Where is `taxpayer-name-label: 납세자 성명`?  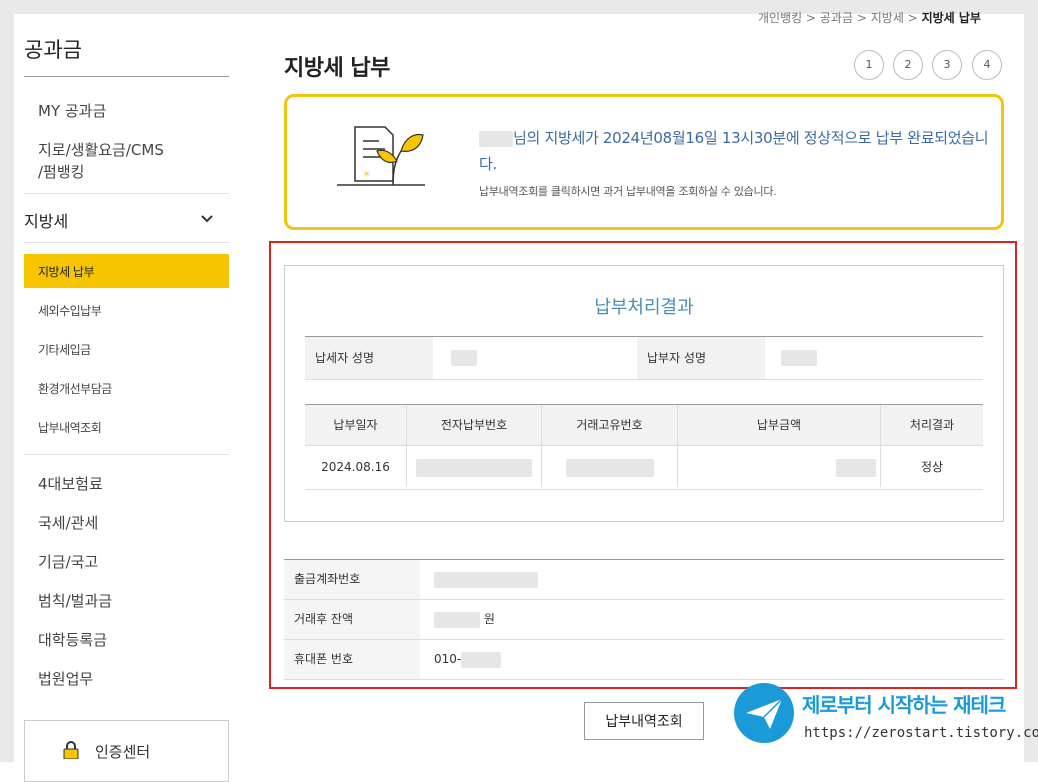
taxpayer-name-label: 납세자 성명 is located at coordinates (369, 358).